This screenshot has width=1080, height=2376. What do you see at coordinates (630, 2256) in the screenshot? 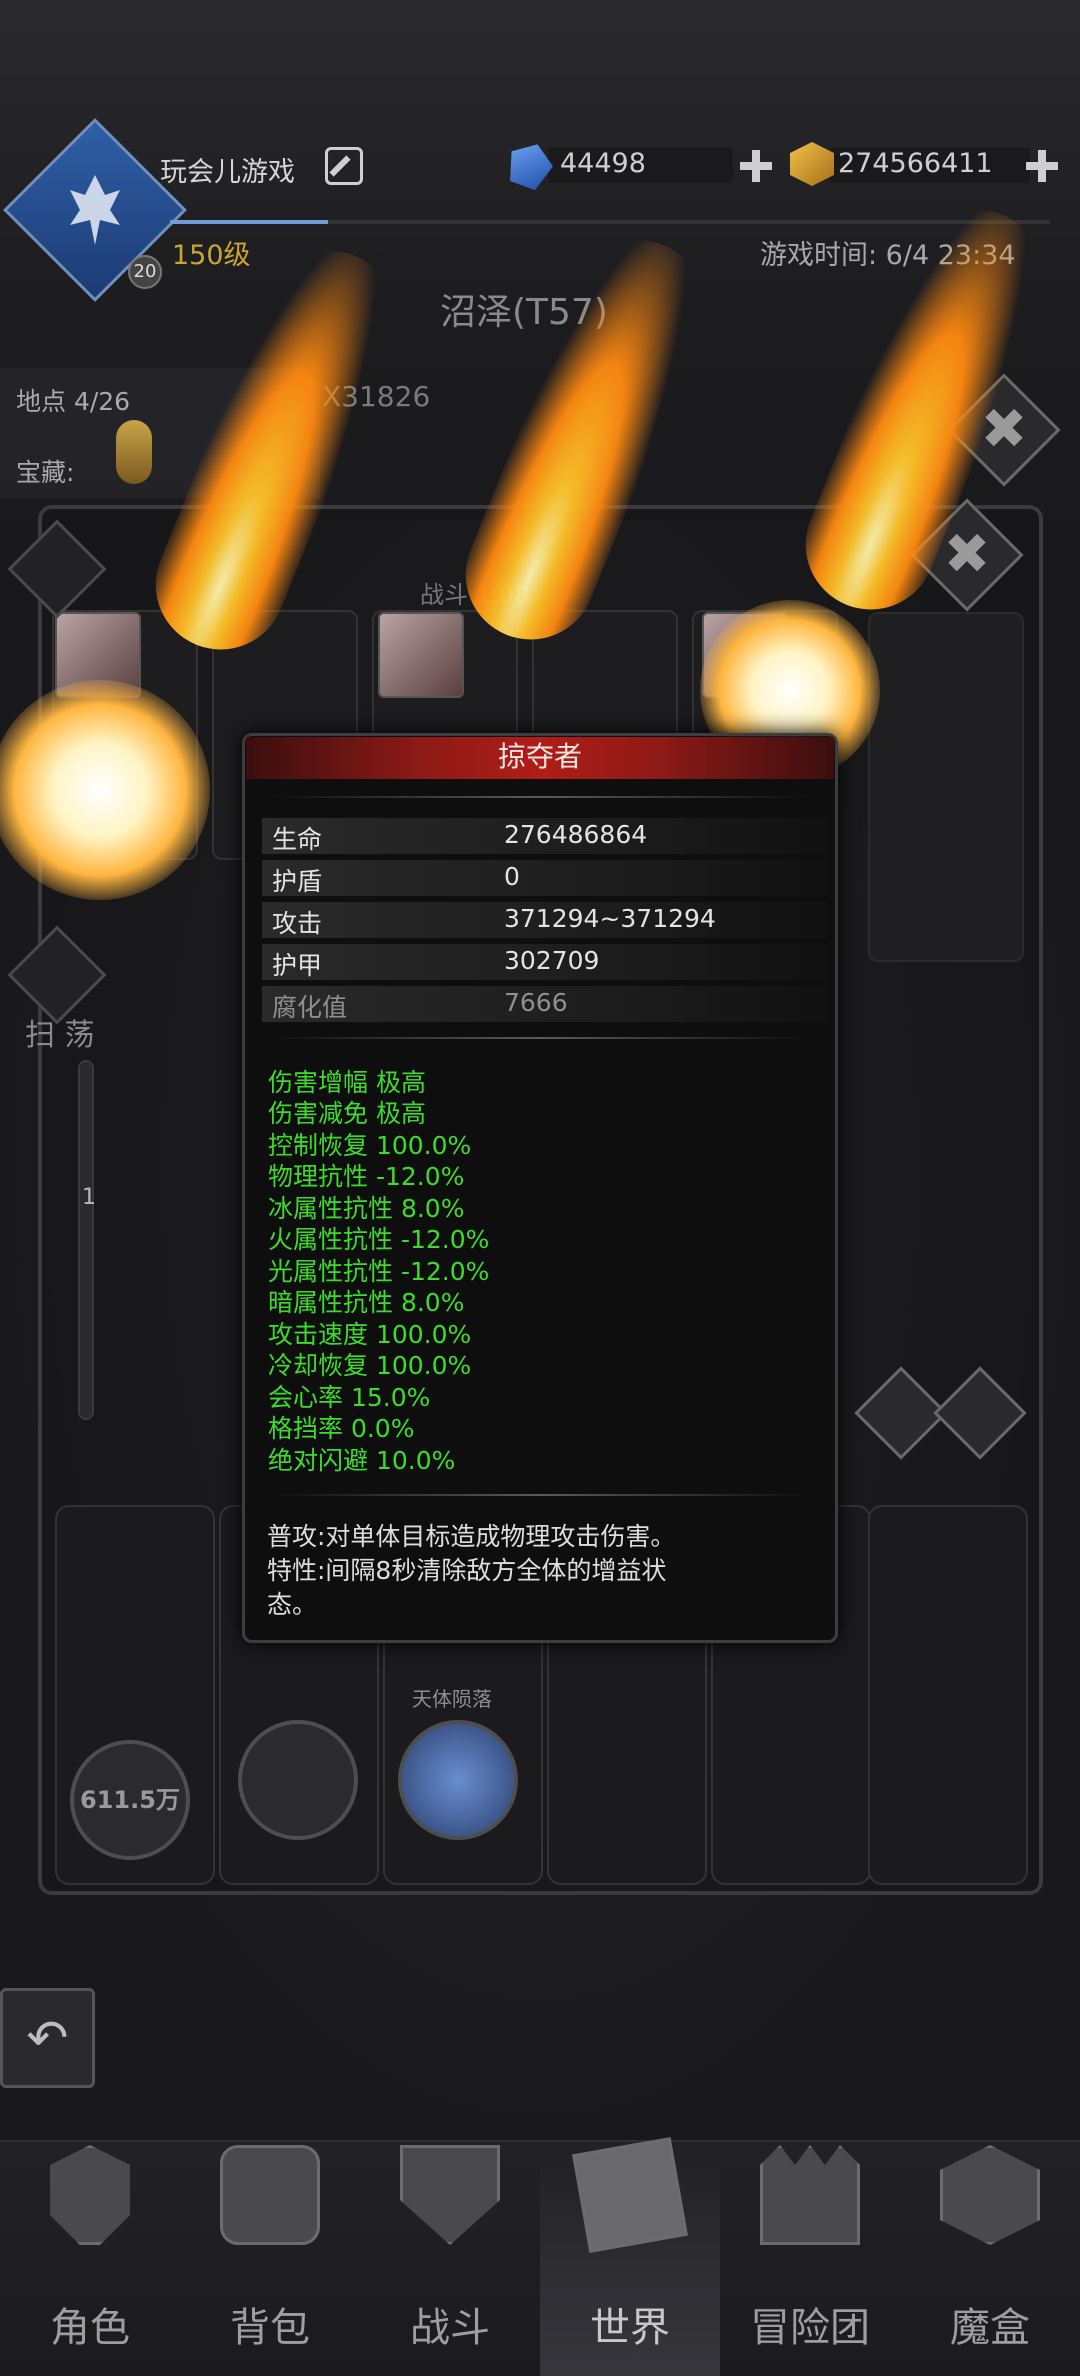
I see `nav-tab-world: 世界` at bounding box center [630, 2256].